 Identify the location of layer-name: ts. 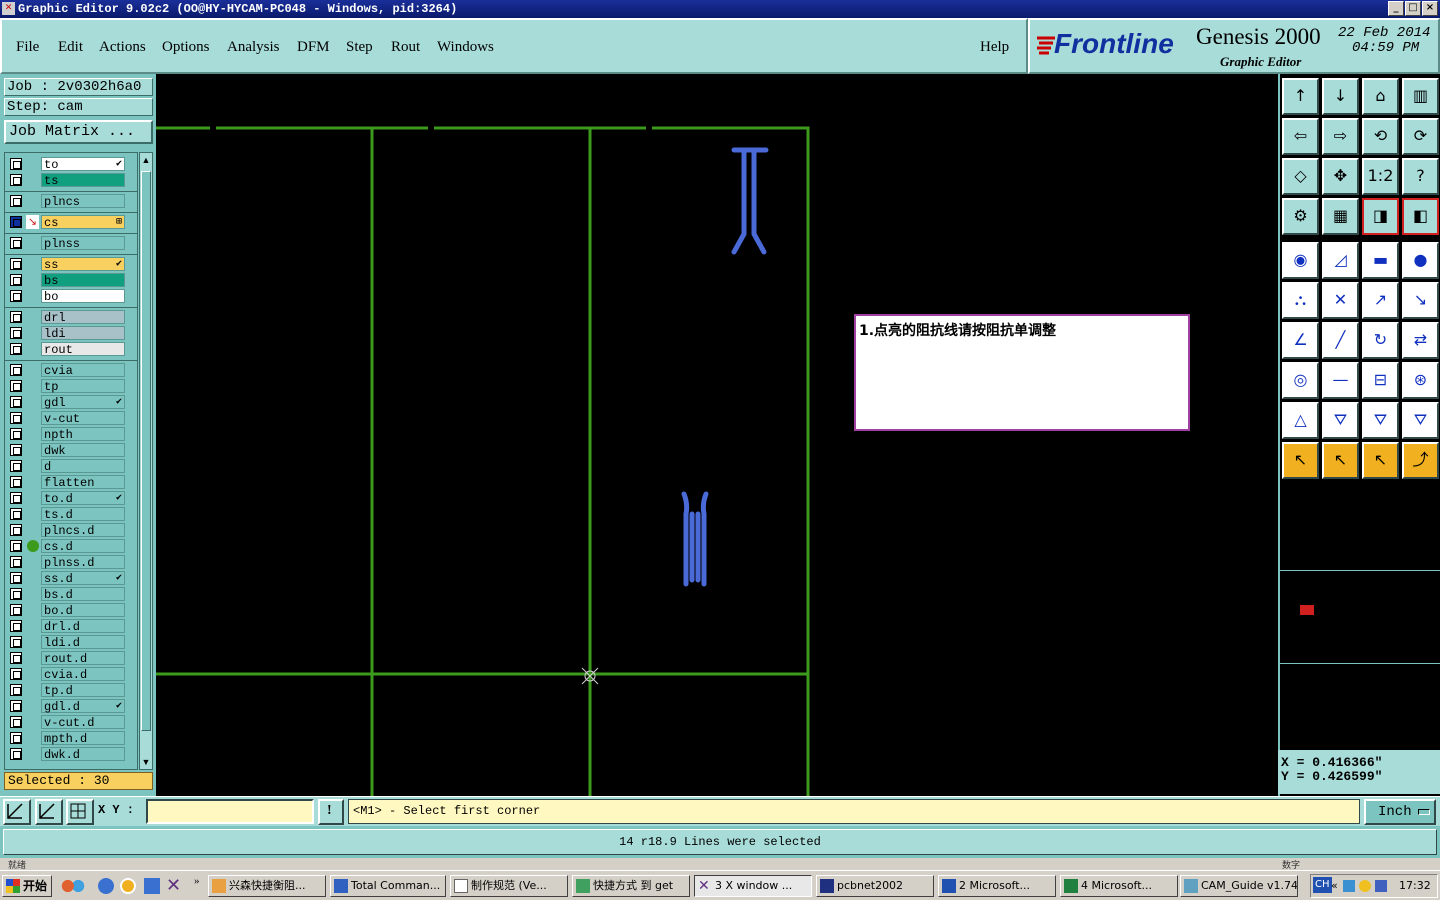
(83, 180).